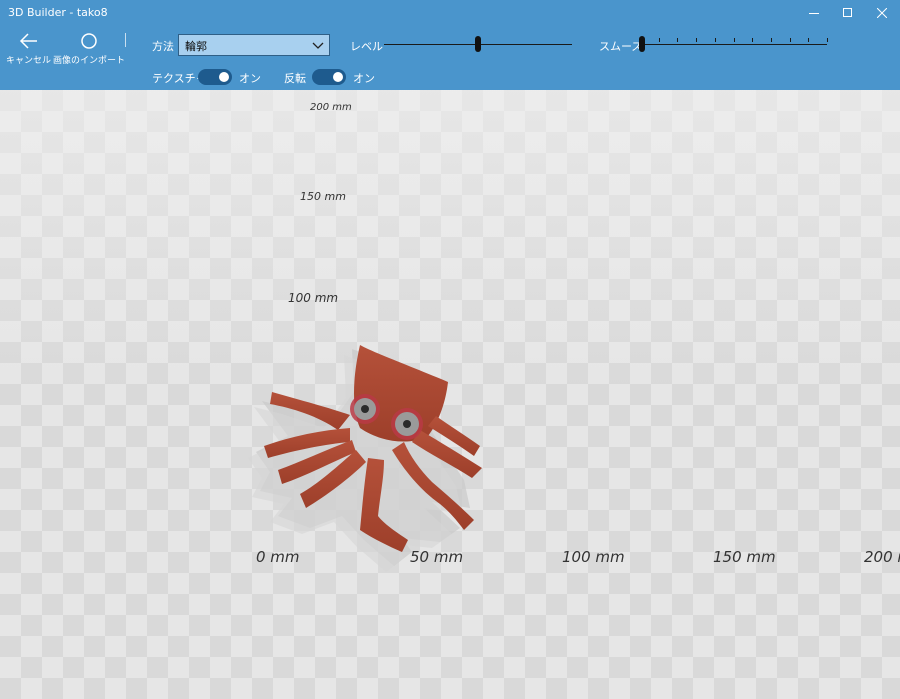  What do you see at coordinates (450, 13) in the screenshot?
I see `title-bar: 3D Builder - tako8` at bounding box center [450, 13].